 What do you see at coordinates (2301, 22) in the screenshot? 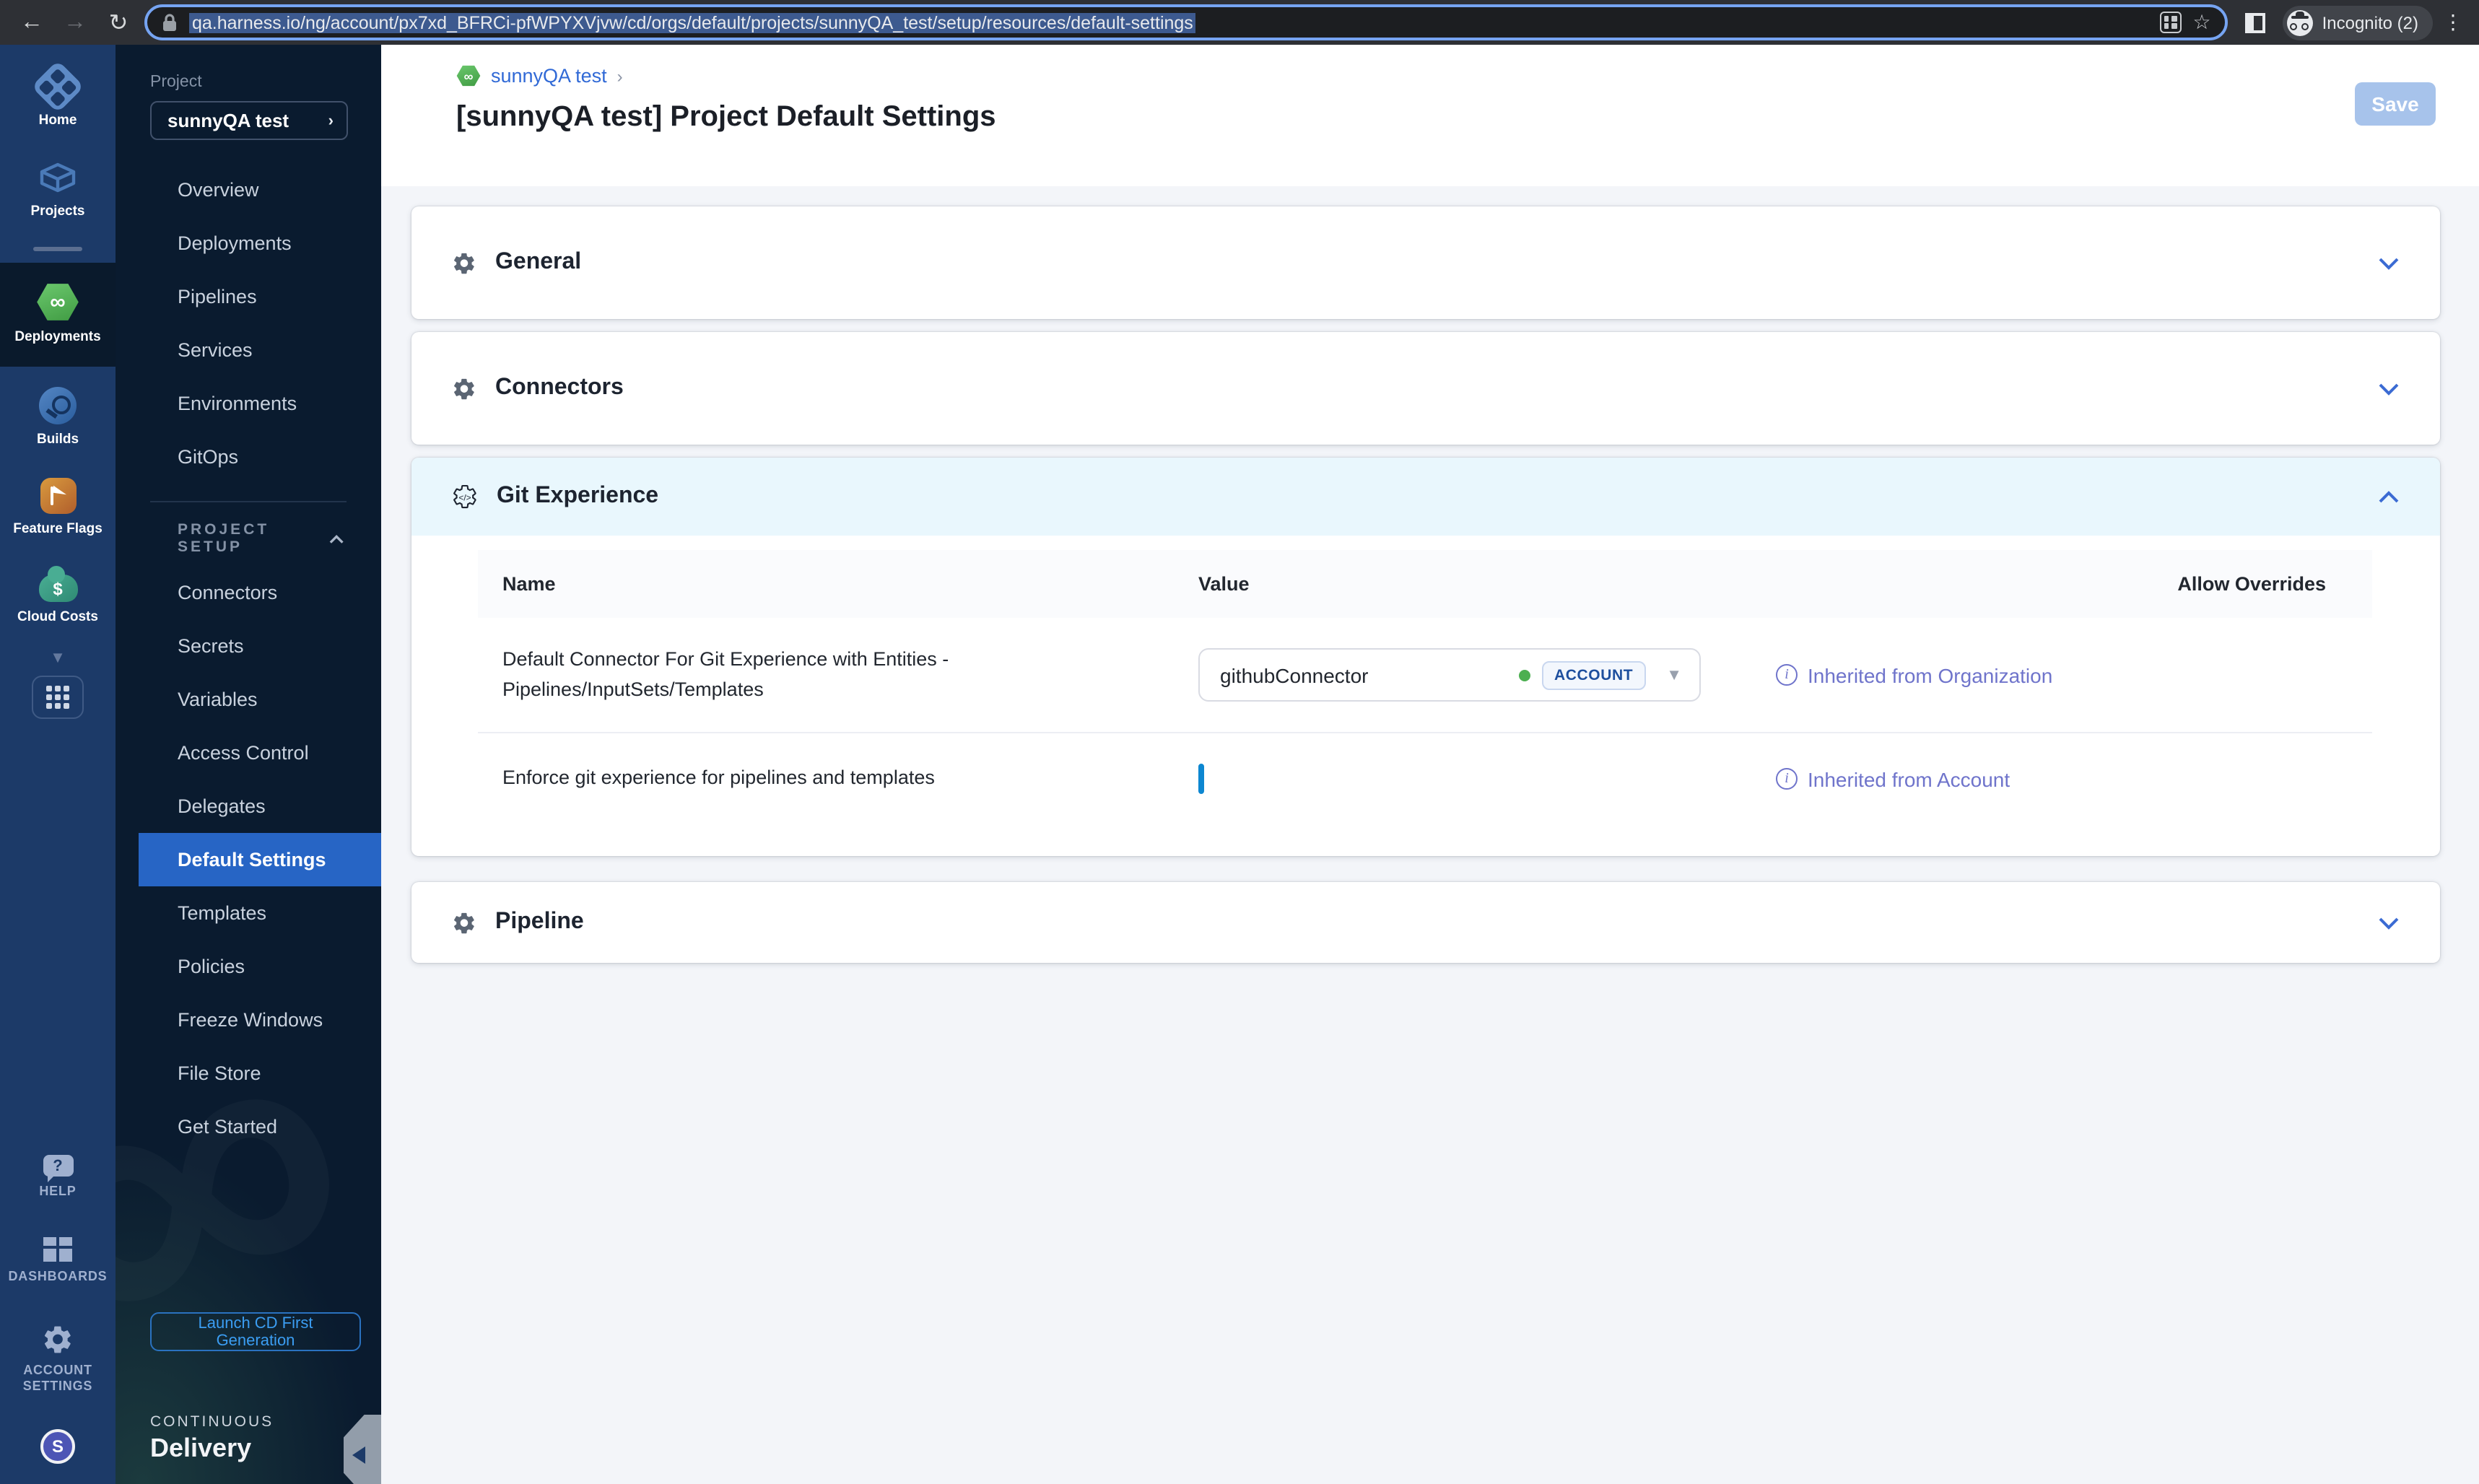
I see `incognito-icon` at bounding box center [2301, 22].